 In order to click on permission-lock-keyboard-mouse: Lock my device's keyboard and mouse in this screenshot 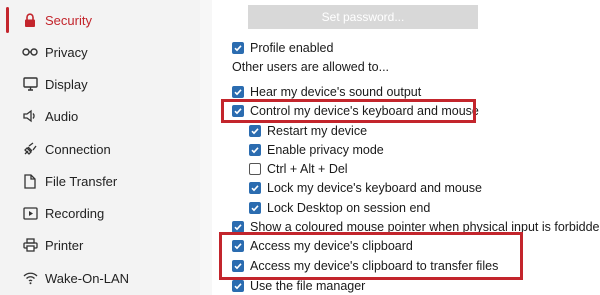, I will do `click(365, 188)`.